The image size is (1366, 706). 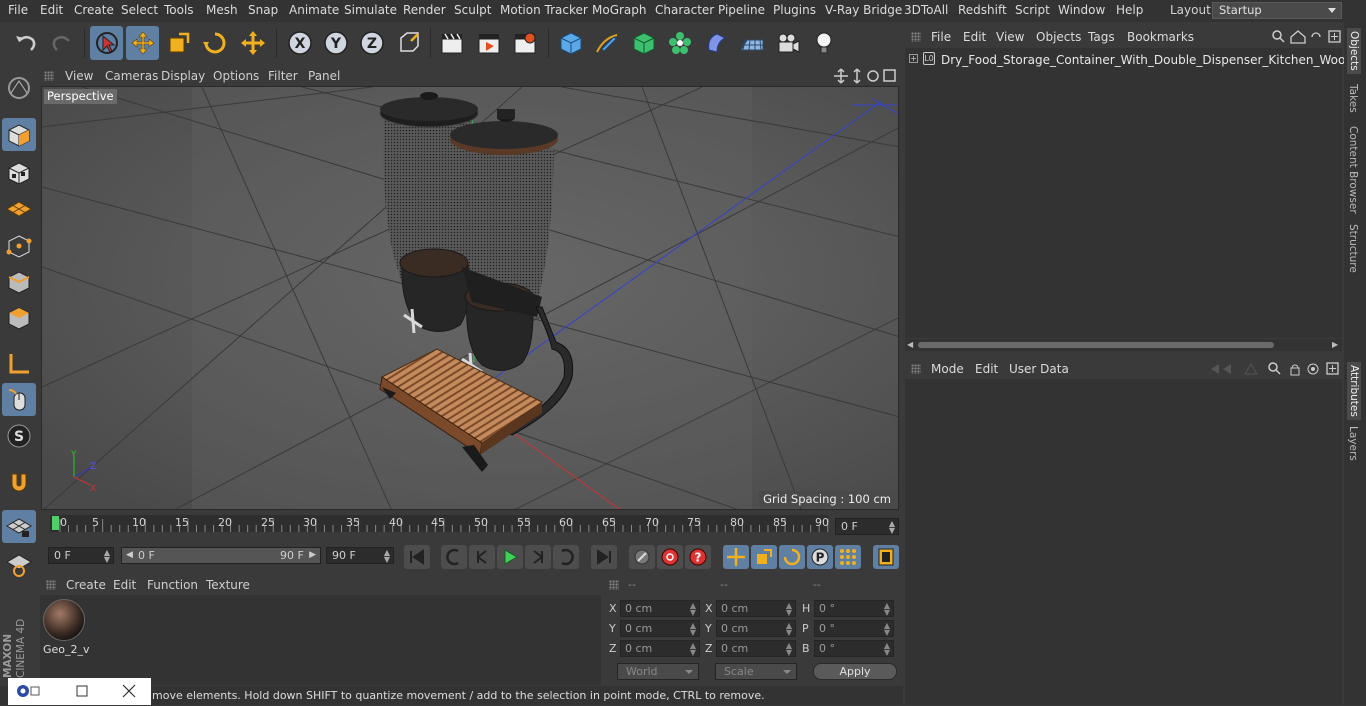 I want to click on tab-objects: Objects, so click(x=1354, y=51).